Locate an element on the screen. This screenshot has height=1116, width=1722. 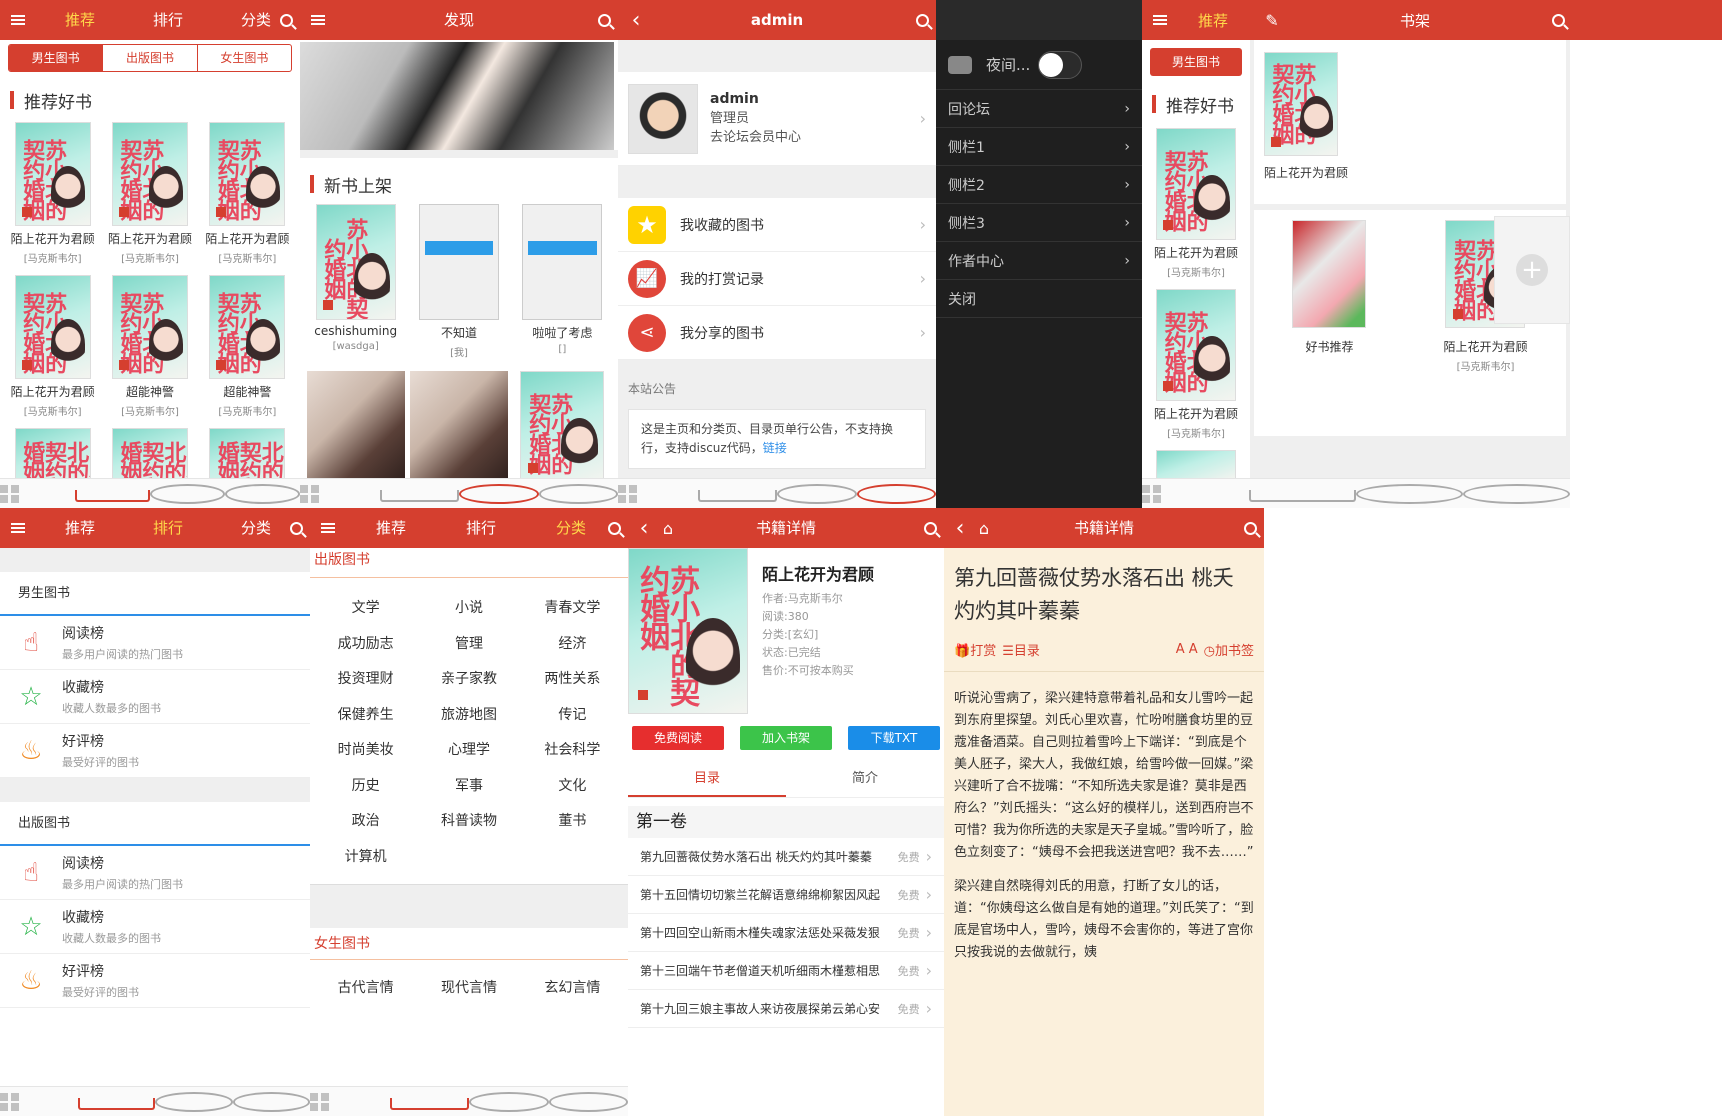
edit-icon: ✎ is located at coordinates (1272, 20).